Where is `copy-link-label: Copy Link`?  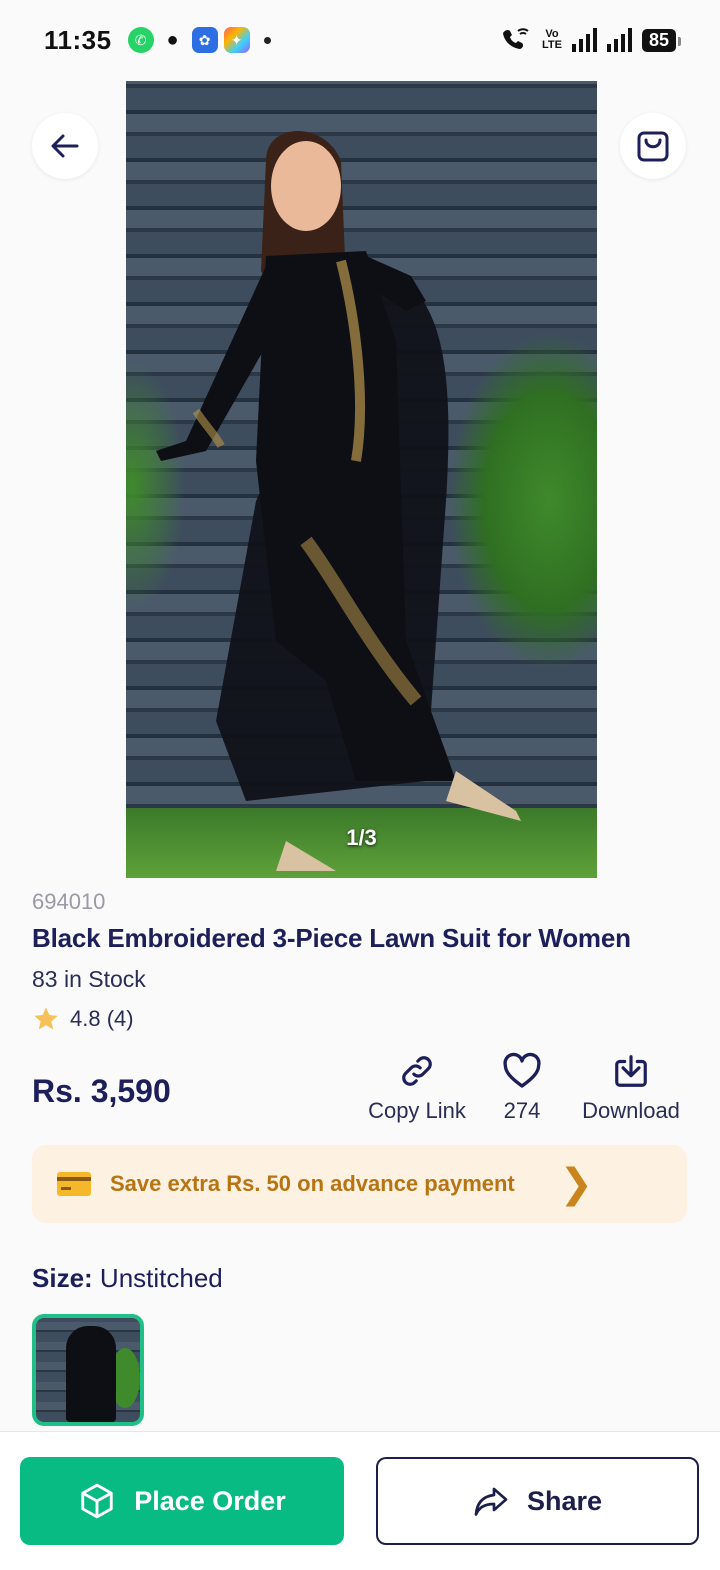
copy-link-label: Copy Link is located at coordinates (417, 1110).